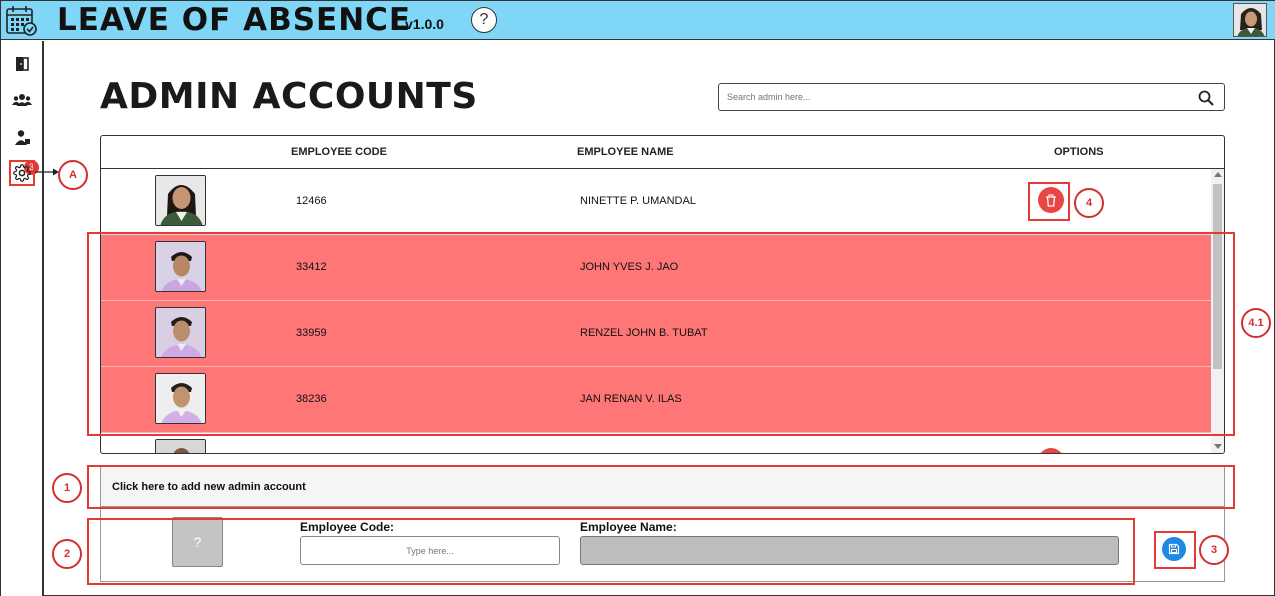 This screenshot has width=1275, height=596. I want to click on scroll-up-arrow-icon, so click(1218, 174).